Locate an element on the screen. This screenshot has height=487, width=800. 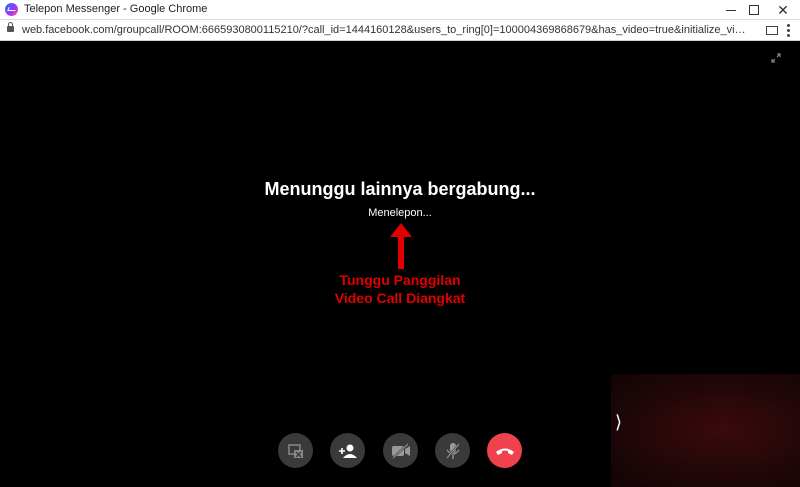
lock-icon is located at coordinates (10, 27).